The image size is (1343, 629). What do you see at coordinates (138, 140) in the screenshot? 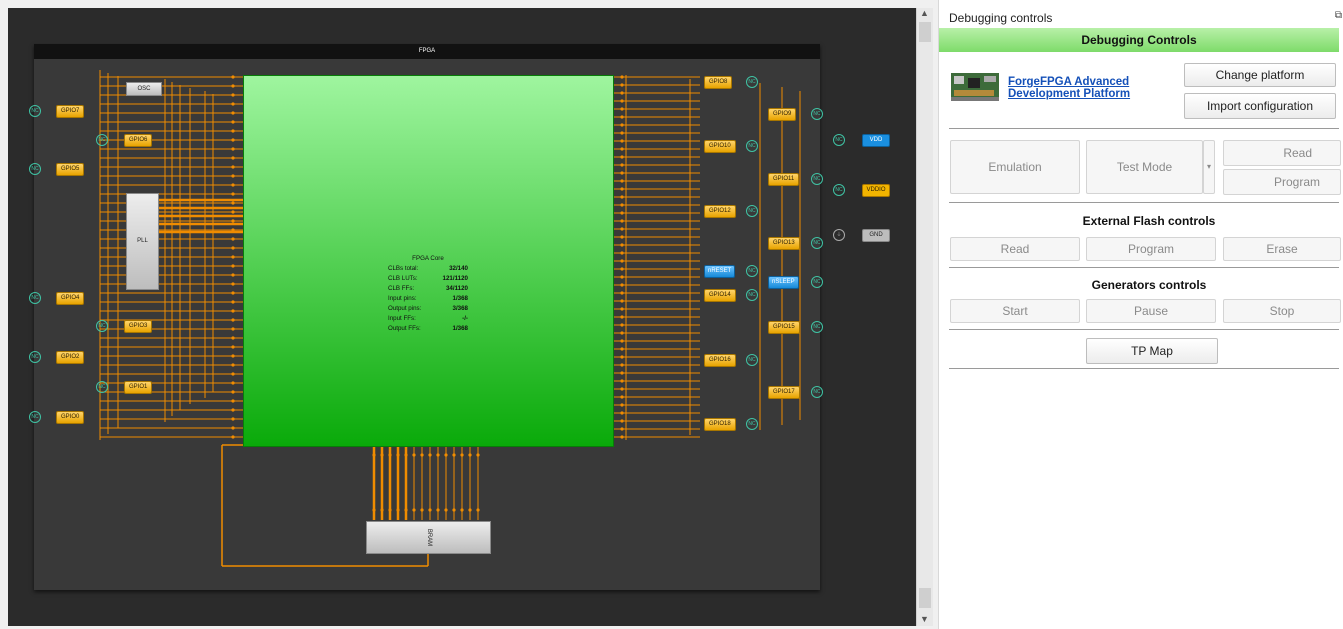
I see `gpio-pin: GPIO6` at bounding box center [138, 140].